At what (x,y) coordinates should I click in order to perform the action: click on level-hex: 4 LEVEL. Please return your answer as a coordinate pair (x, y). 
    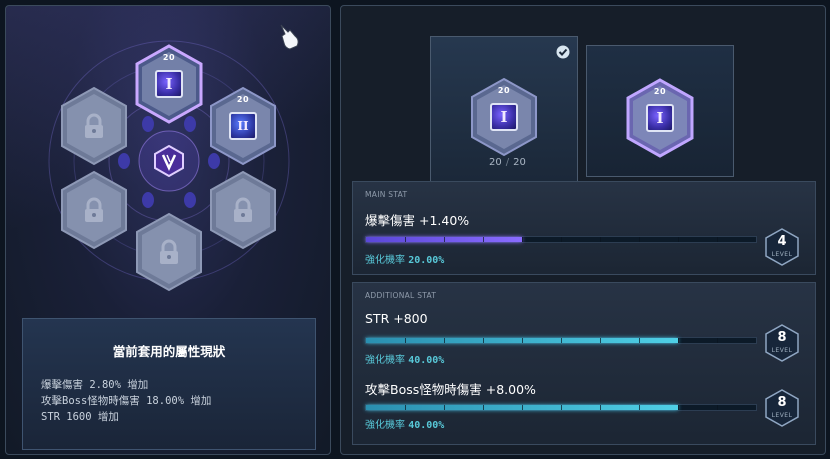
    Looking at the image, I should click on (782, 247).